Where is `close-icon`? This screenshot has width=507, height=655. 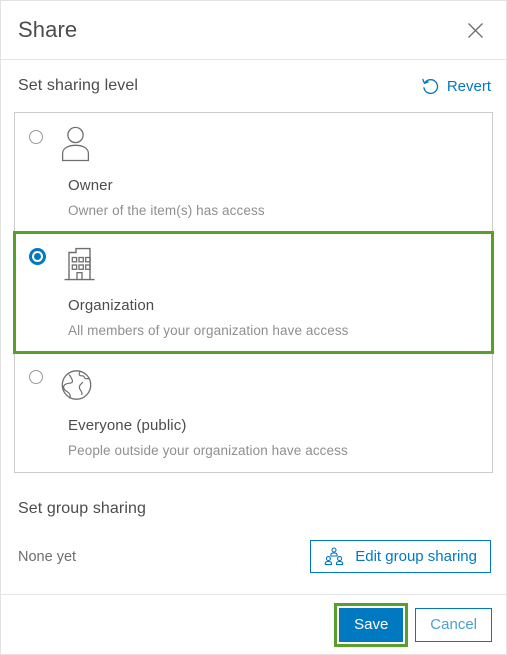
close-icon is located at coordinates (475, 30).